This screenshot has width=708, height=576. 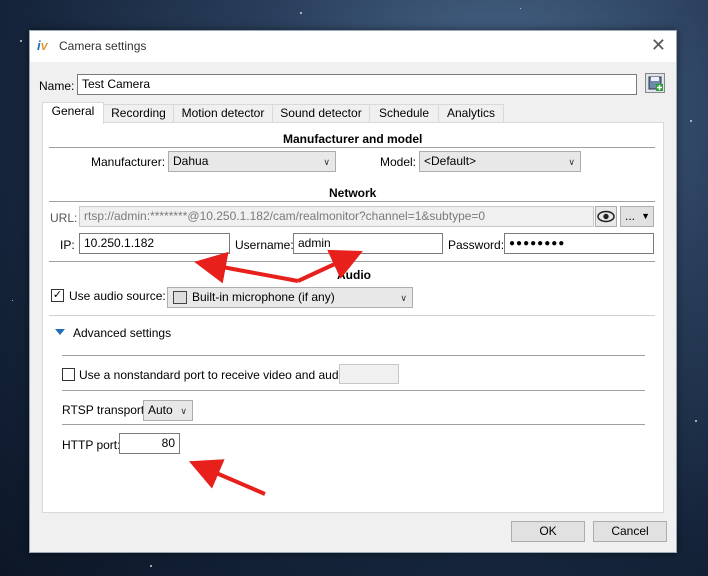 I want to click on rtsp-transport-value: Auto, so click(x=160, y=410).